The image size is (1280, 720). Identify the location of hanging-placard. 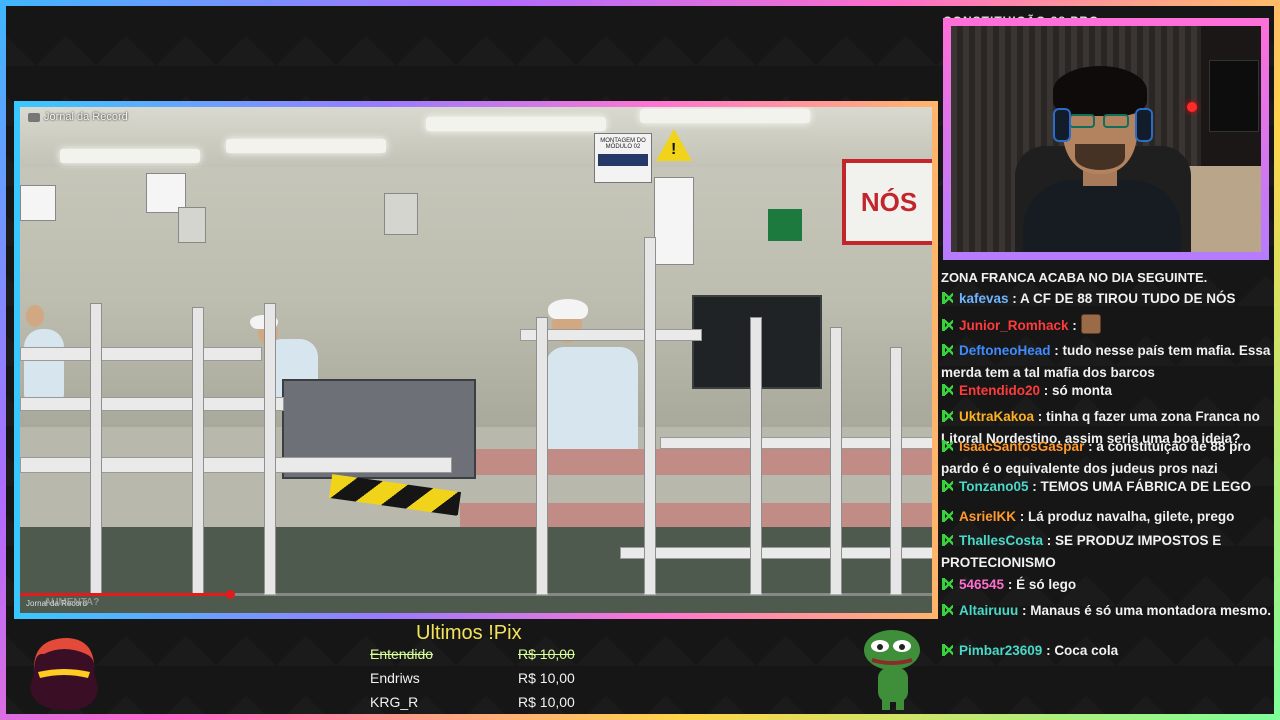
(674, 221).